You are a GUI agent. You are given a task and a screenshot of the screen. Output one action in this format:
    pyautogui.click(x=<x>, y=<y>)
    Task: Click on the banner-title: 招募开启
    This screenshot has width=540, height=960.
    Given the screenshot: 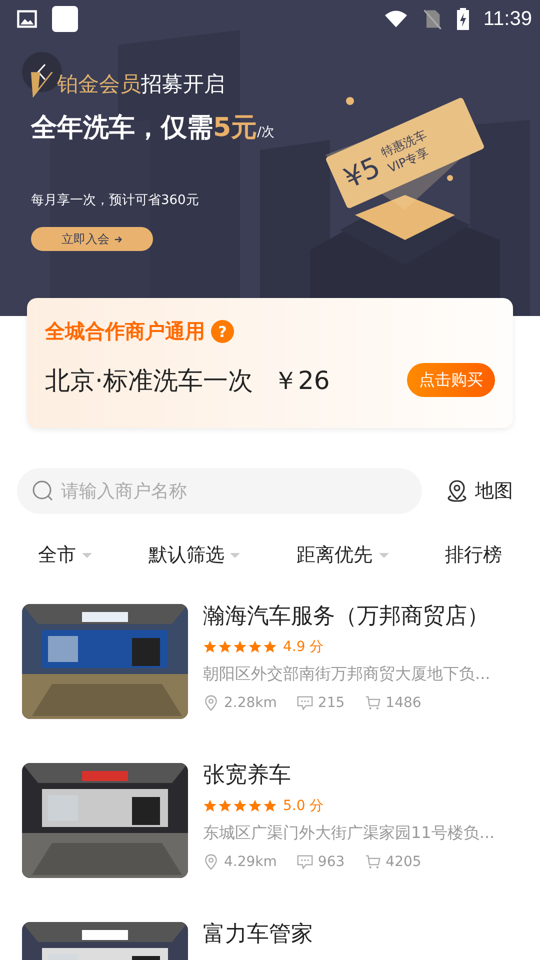 What is the action you would take?
    pyautogui.click(x=183, y=84)
    